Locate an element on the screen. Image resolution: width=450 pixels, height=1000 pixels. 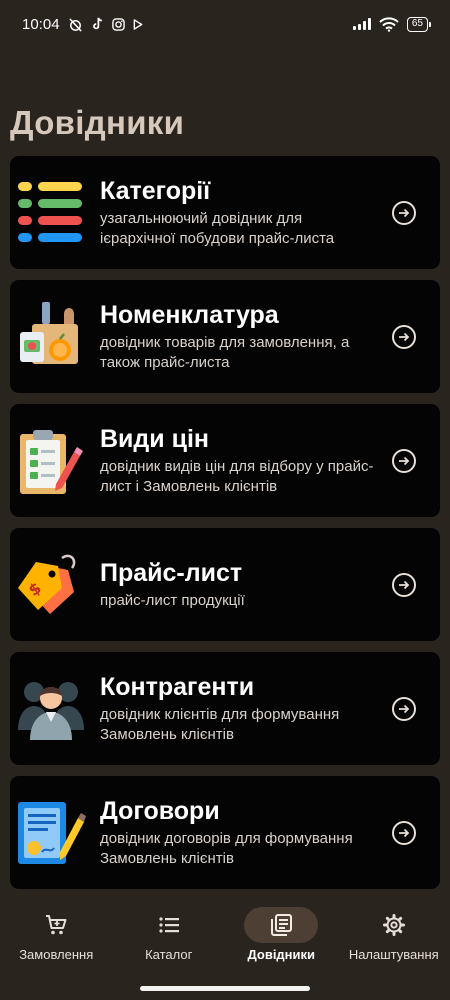
instagram-icon is located at coordinates (118, 24).